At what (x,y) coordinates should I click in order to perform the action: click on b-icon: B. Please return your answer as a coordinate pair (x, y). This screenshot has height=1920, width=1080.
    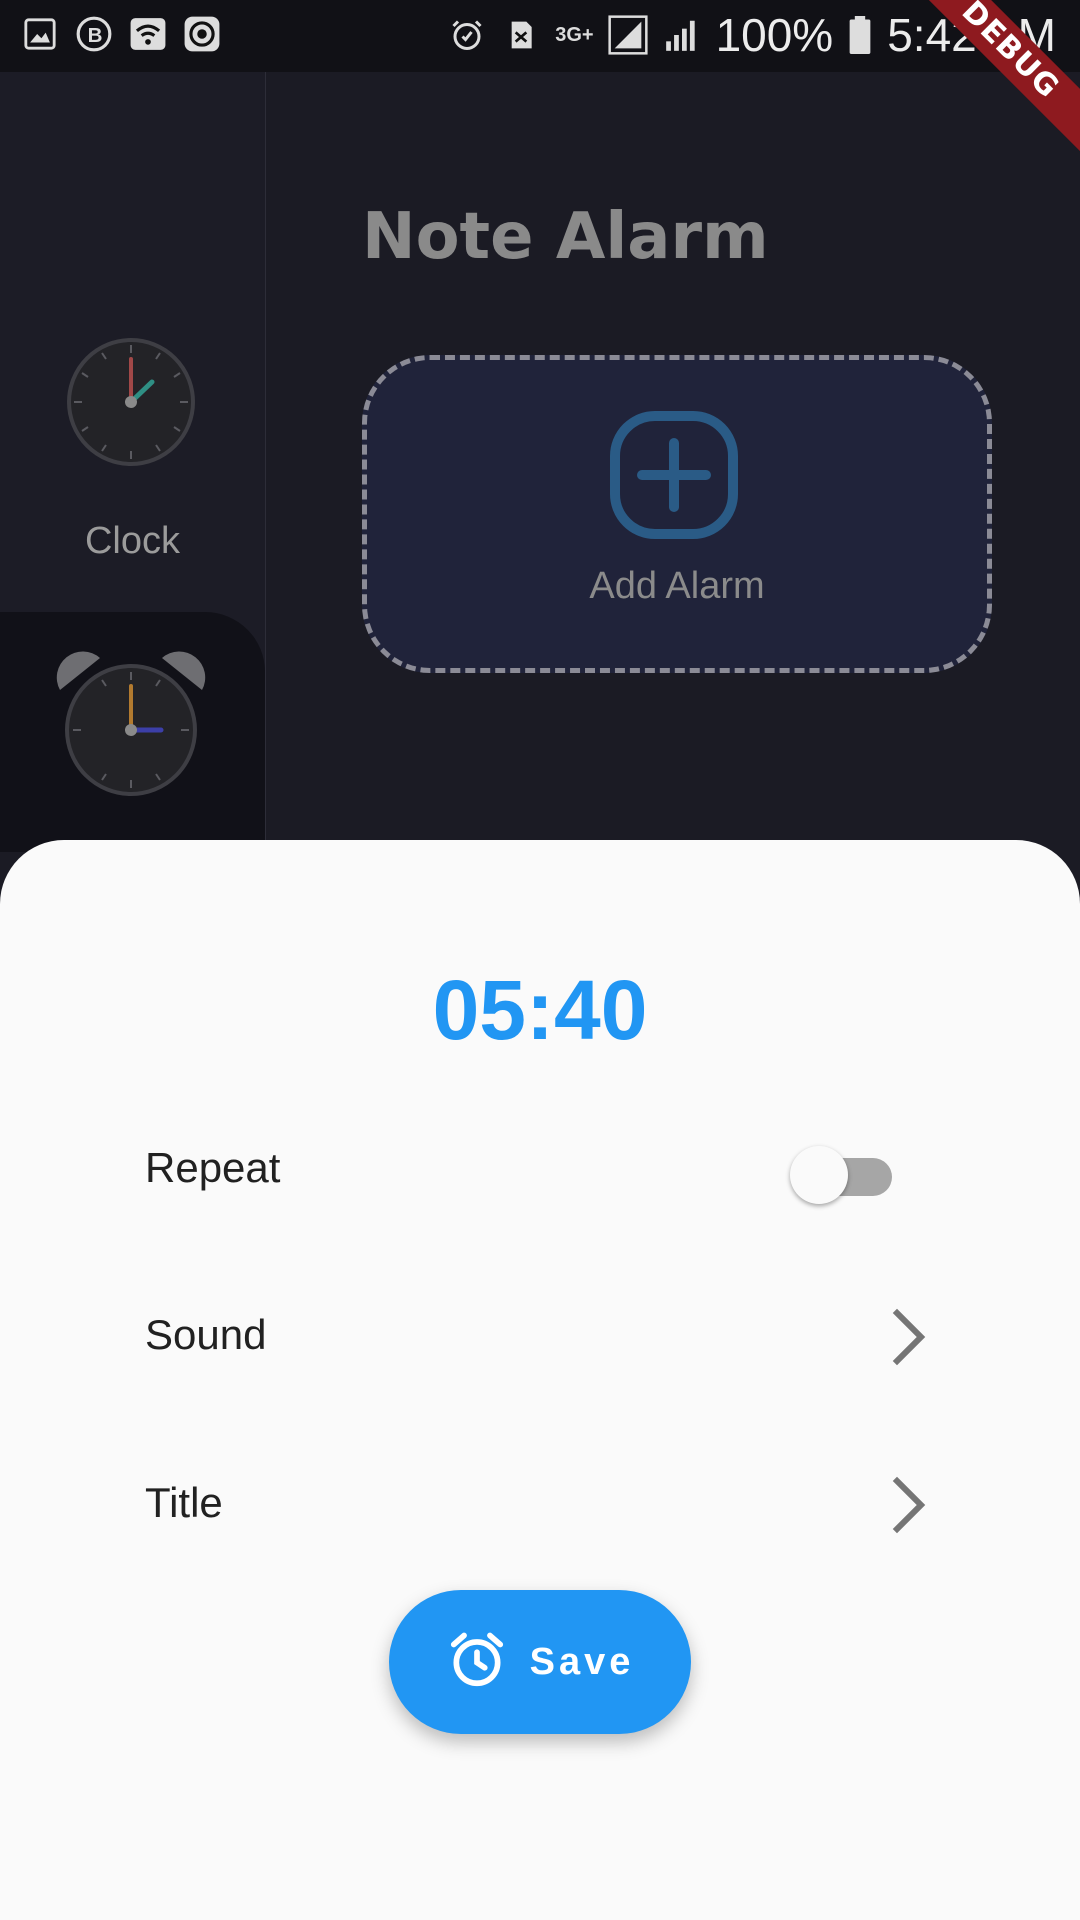
    Looking at the image, I should click on (94, 34).